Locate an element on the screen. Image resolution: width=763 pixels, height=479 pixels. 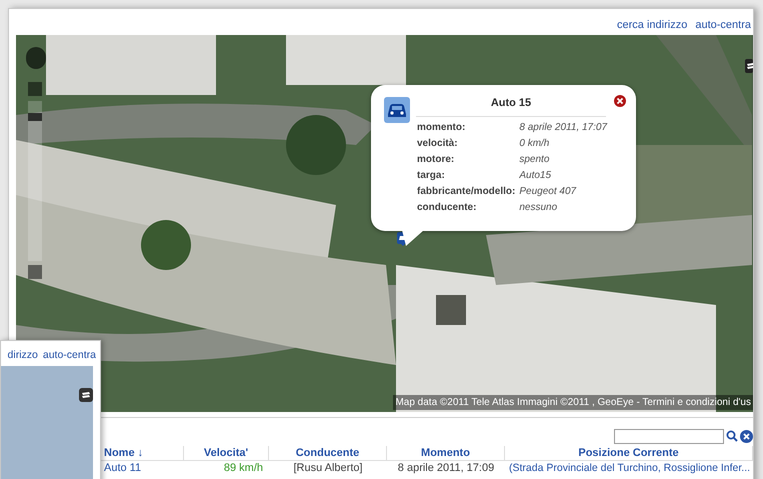
field-value: 0 km/h is located at coordinates (534, 144).